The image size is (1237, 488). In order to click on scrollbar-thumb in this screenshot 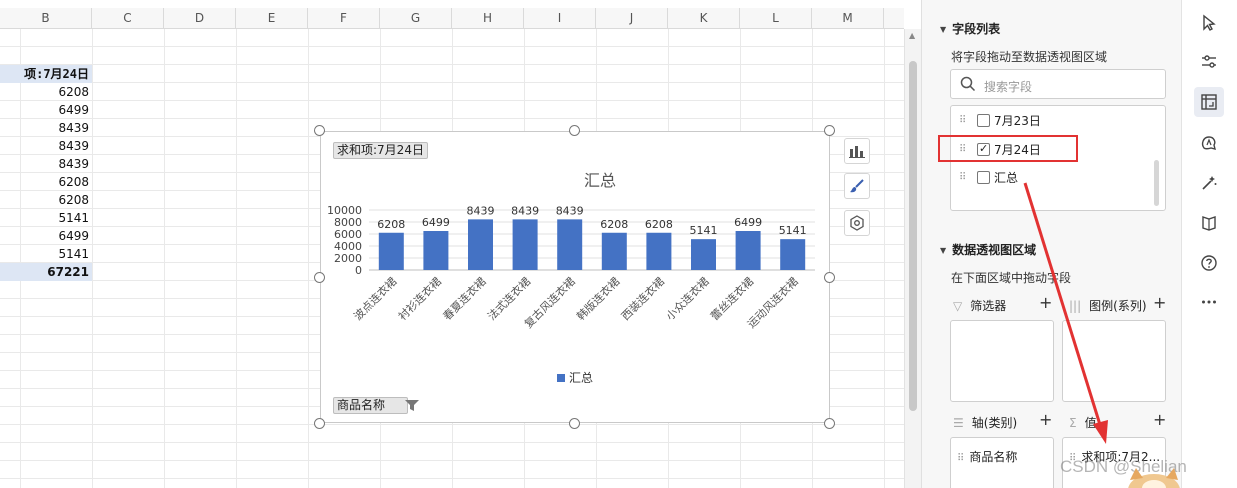, I will do `click(913, 236)`.